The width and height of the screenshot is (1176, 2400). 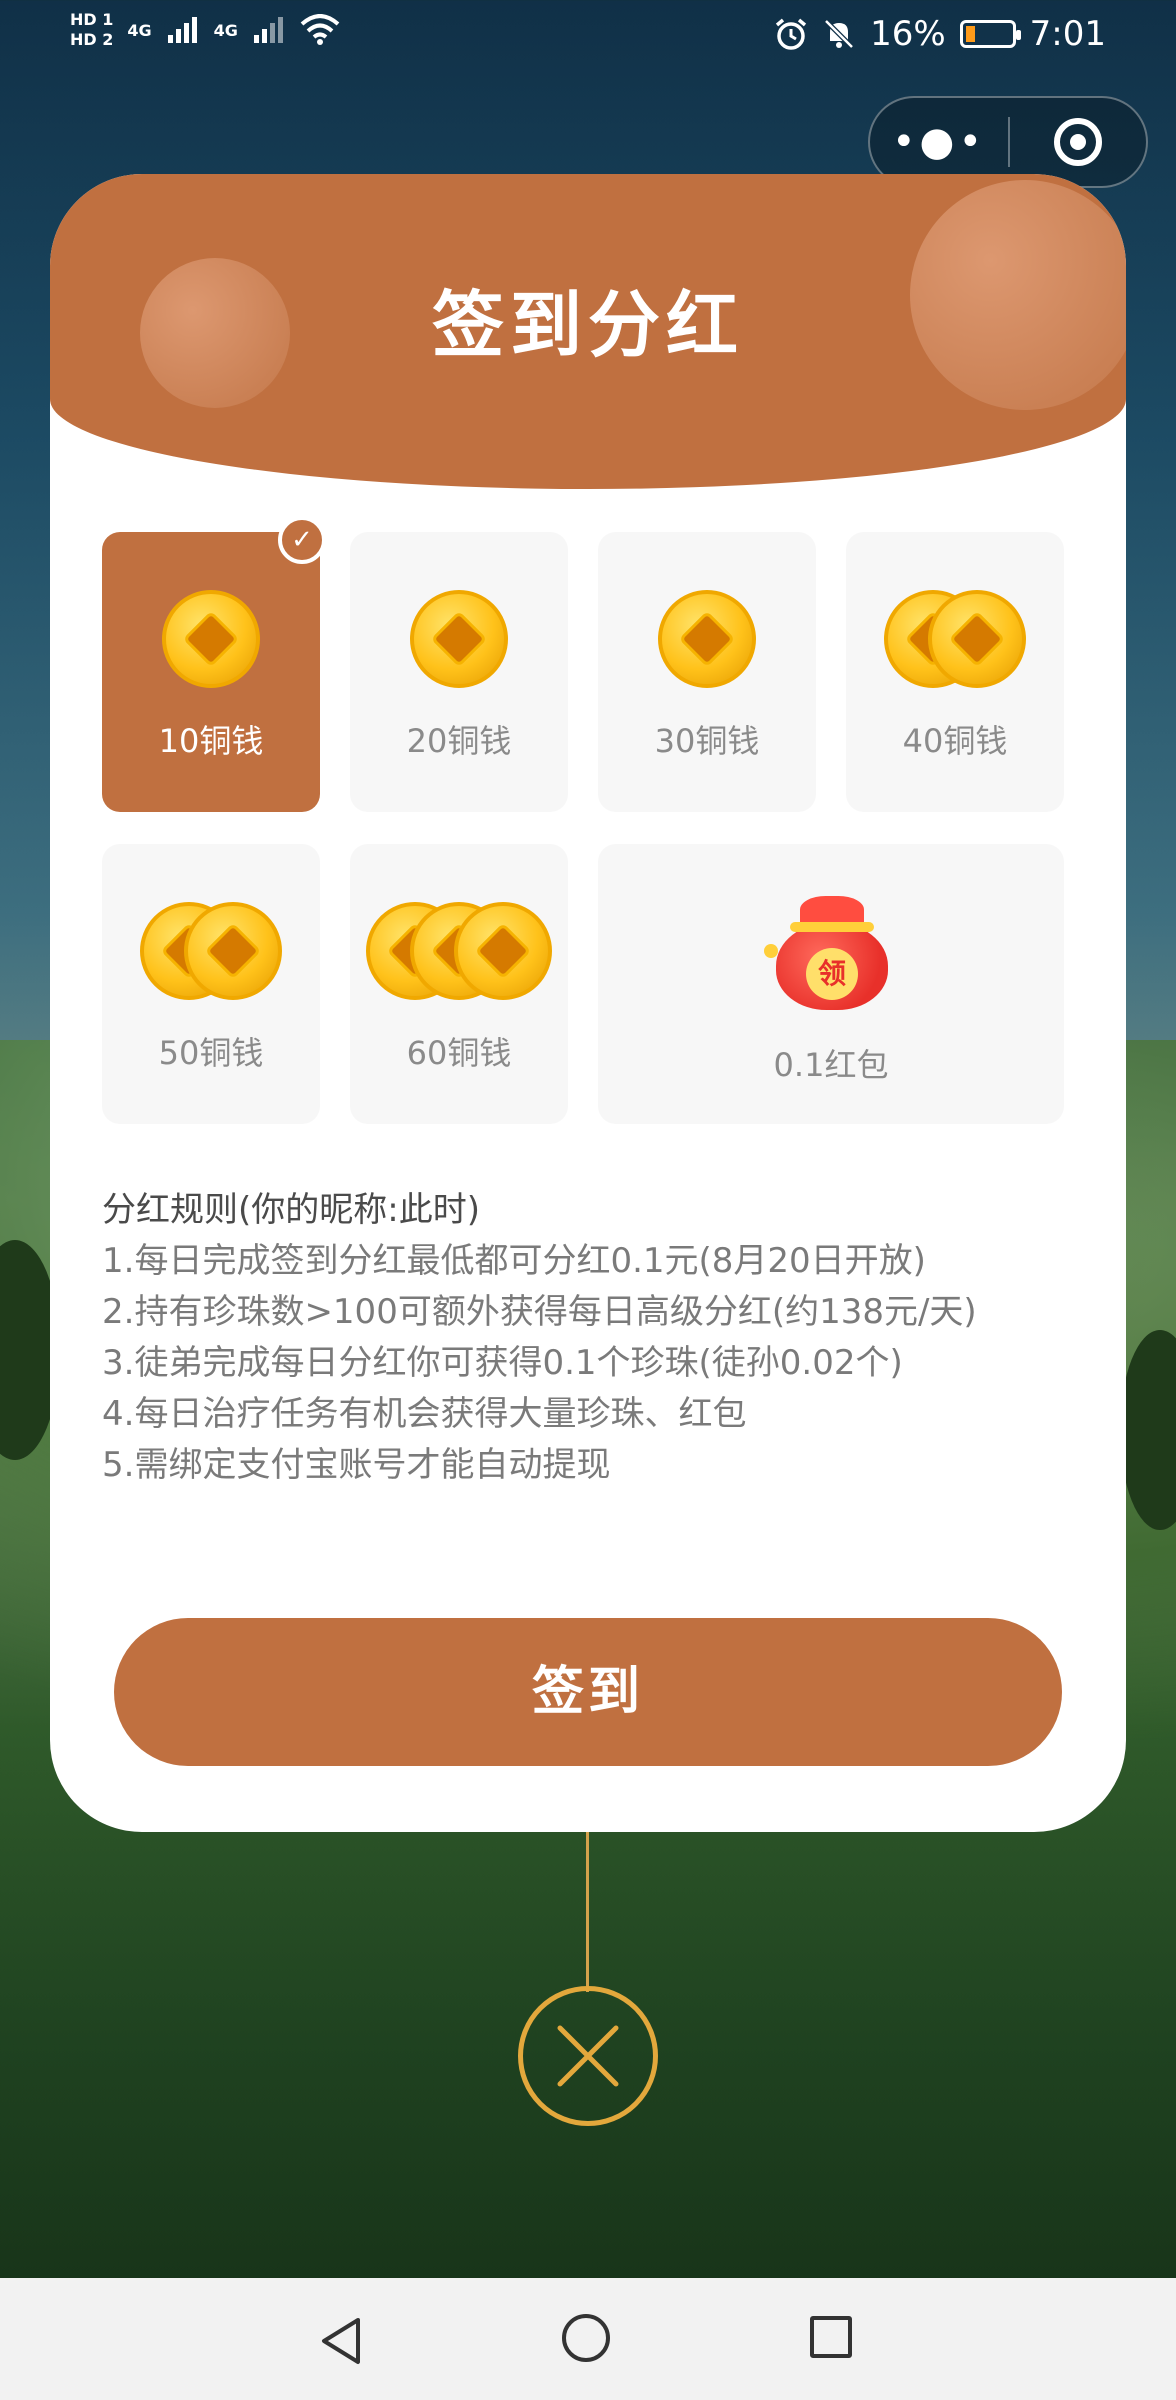 What do you see at coordinates (588, 1692) in the screenshot?
I see `sign-in-button: 签到` at bounding box center [588, 1692].